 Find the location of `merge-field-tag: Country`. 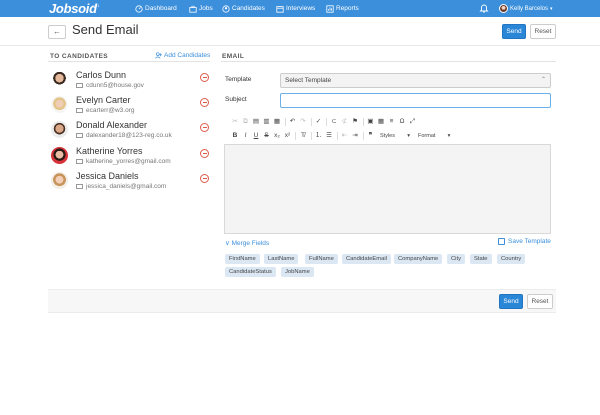

merge-field-tag: Country is located at coordinates (511, 259).